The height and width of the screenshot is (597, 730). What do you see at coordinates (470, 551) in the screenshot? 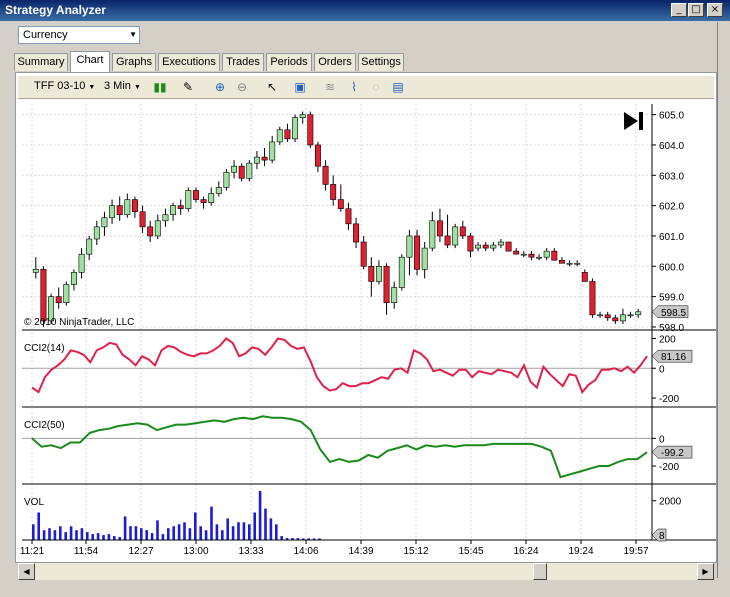
I see `time-label: 15:45` at bounding box center [470, 551].